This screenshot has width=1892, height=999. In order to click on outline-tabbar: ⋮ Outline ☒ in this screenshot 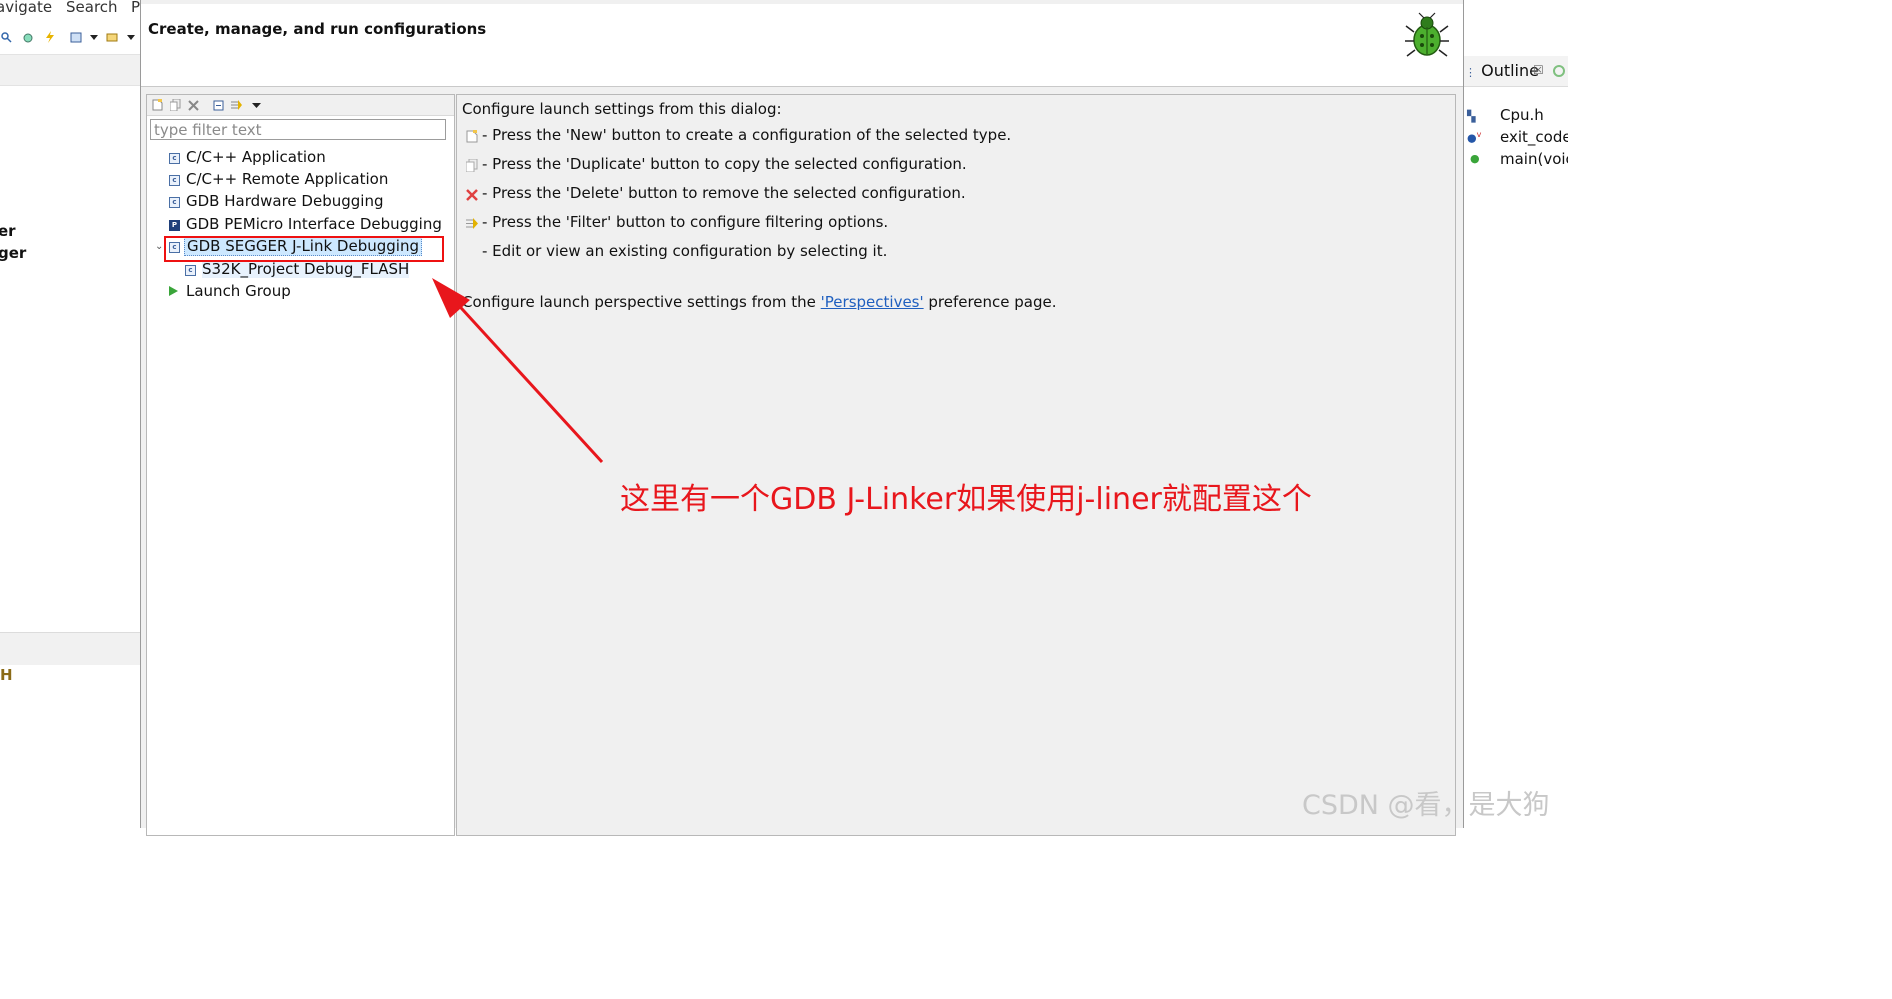, I will do `click(1515, 71)`.